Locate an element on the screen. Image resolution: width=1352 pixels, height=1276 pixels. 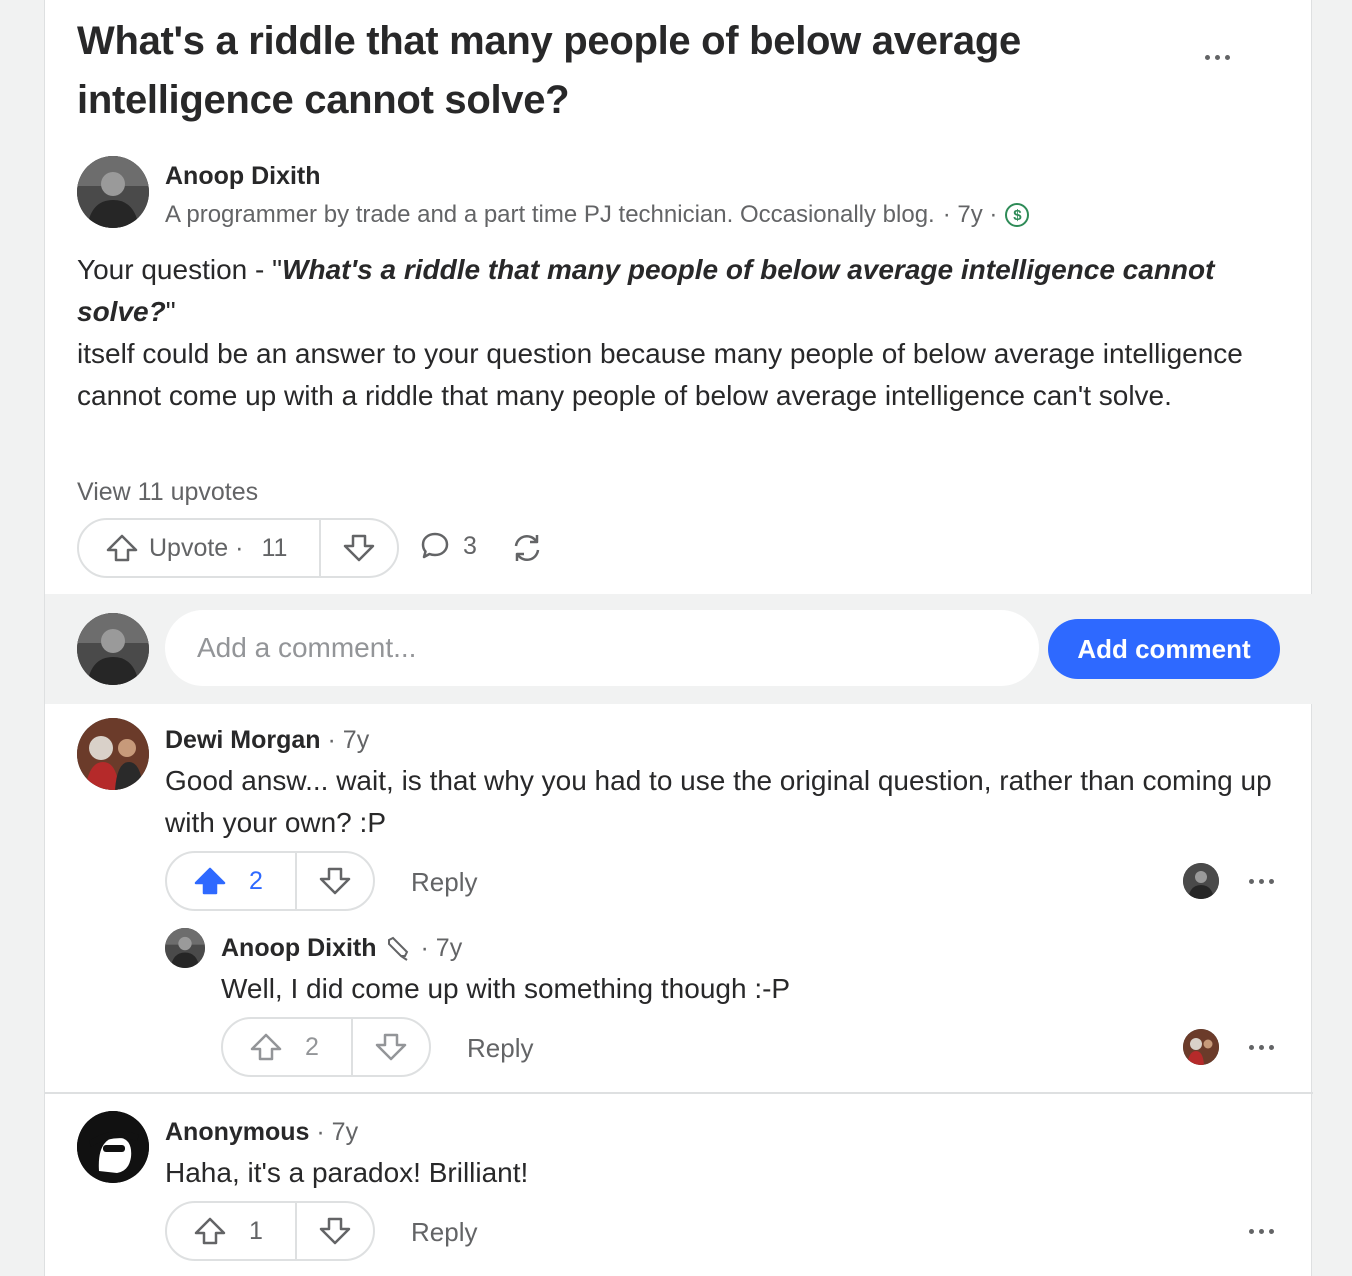
pencil-icon is located at coordinates (397, 948).